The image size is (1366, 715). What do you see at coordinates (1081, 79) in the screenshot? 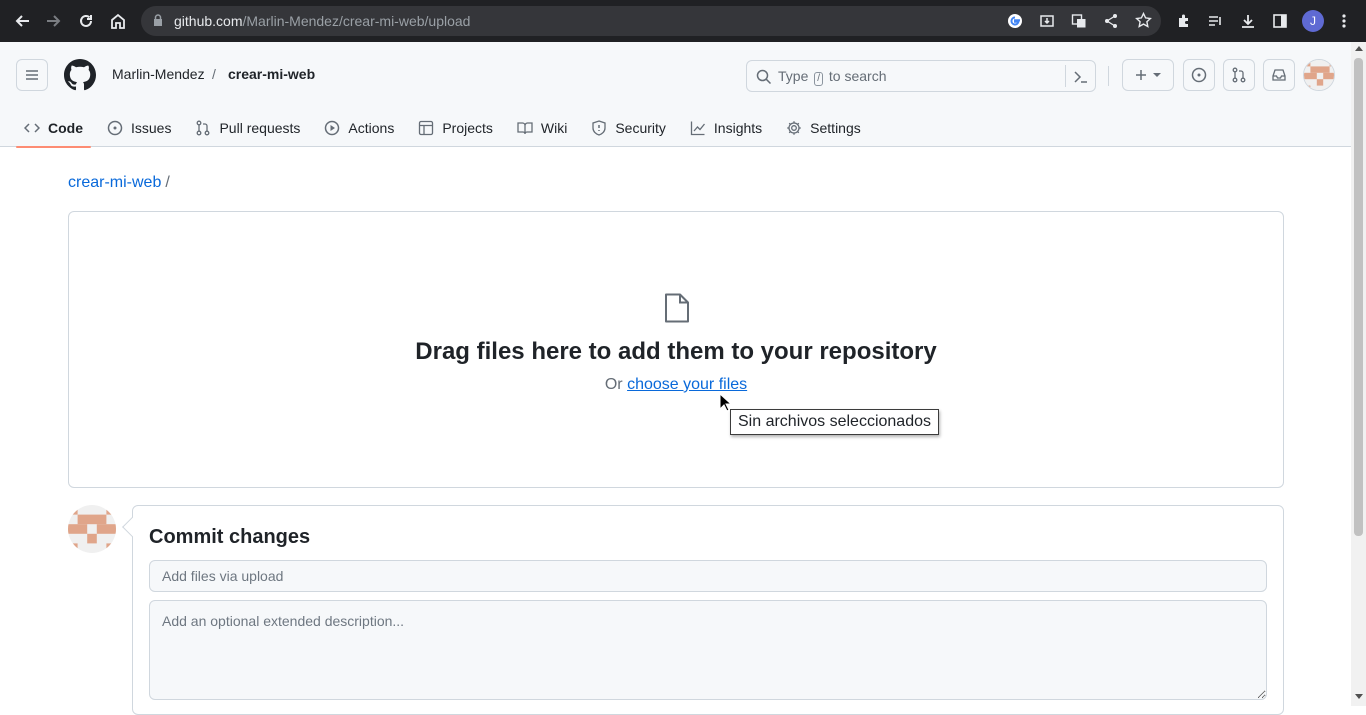
I see `command-palette-icon` at bounding box center [1081, 79].